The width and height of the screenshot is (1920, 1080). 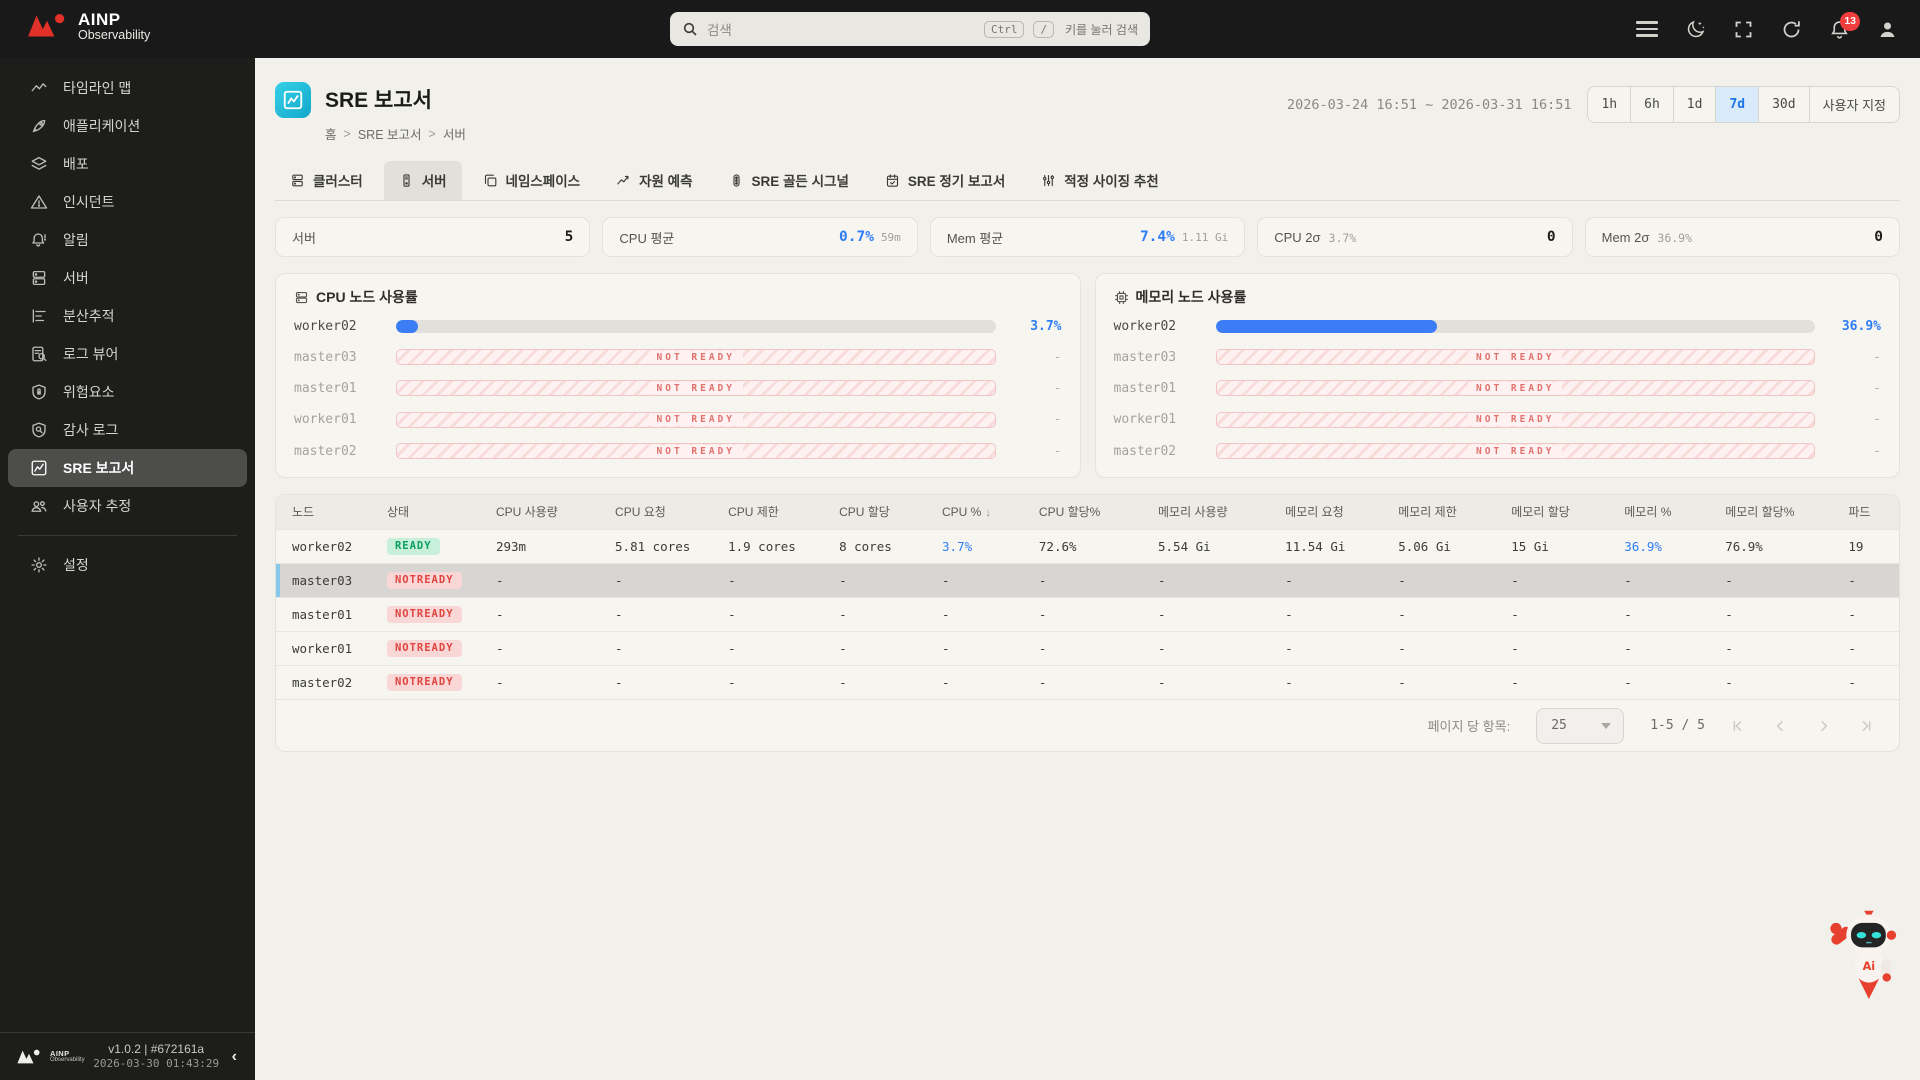 I want to click on slash-keycap: /, so click(x=1044, y=29).